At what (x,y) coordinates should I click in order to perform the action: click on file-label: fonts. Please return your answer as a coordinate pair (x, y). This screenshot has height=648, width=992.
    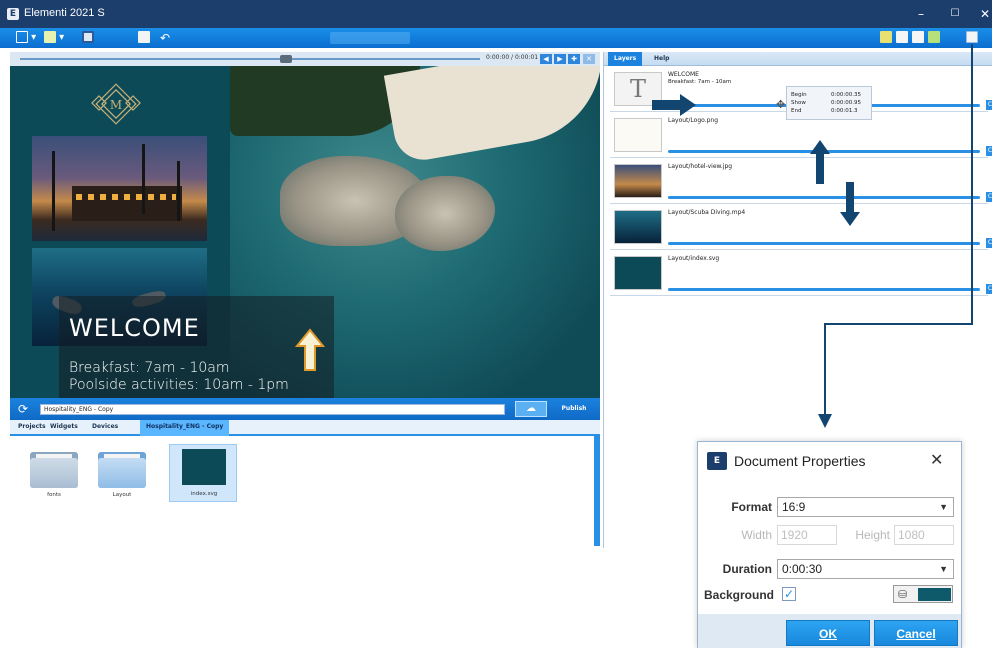
    Looking at the image, I should click on (54, 495).